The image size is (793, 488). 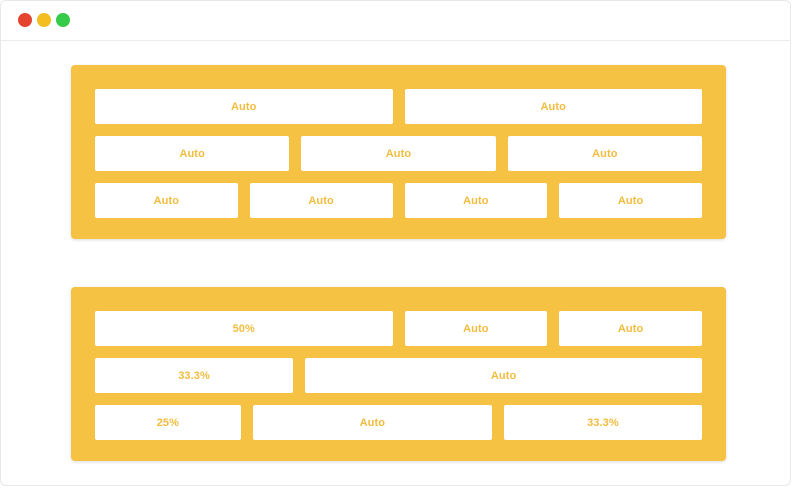 I want to click on grid-row: 25% Auto 33.3%, so click(x=398, y=422).